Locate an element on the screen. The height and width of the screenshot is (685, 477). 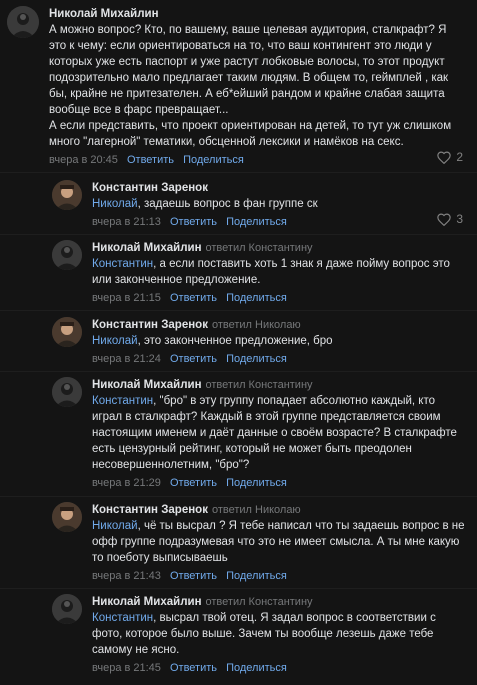
like-button: 3 is located at coordinates (450, 219).